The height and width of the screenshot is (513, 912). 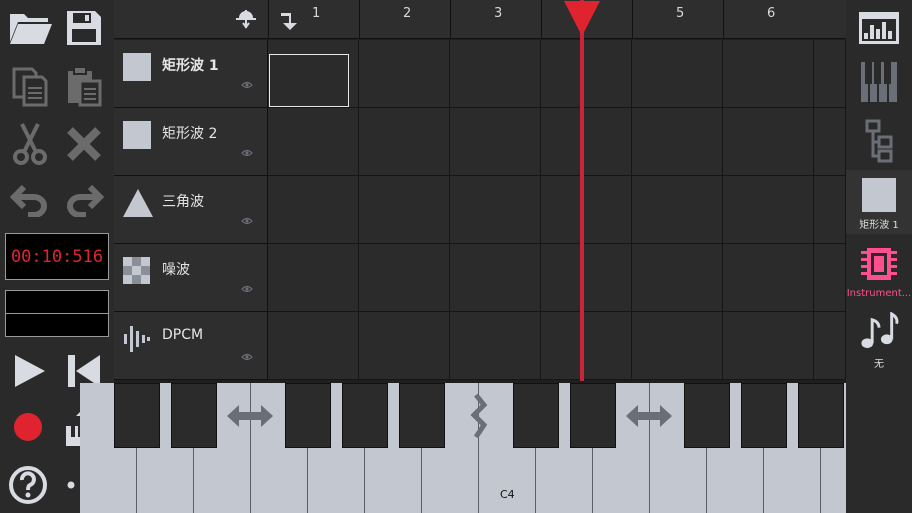 What do you see at coordinates (30, 144) in the screenshot?
I see `cut-button` at bounding box center [30, 144].